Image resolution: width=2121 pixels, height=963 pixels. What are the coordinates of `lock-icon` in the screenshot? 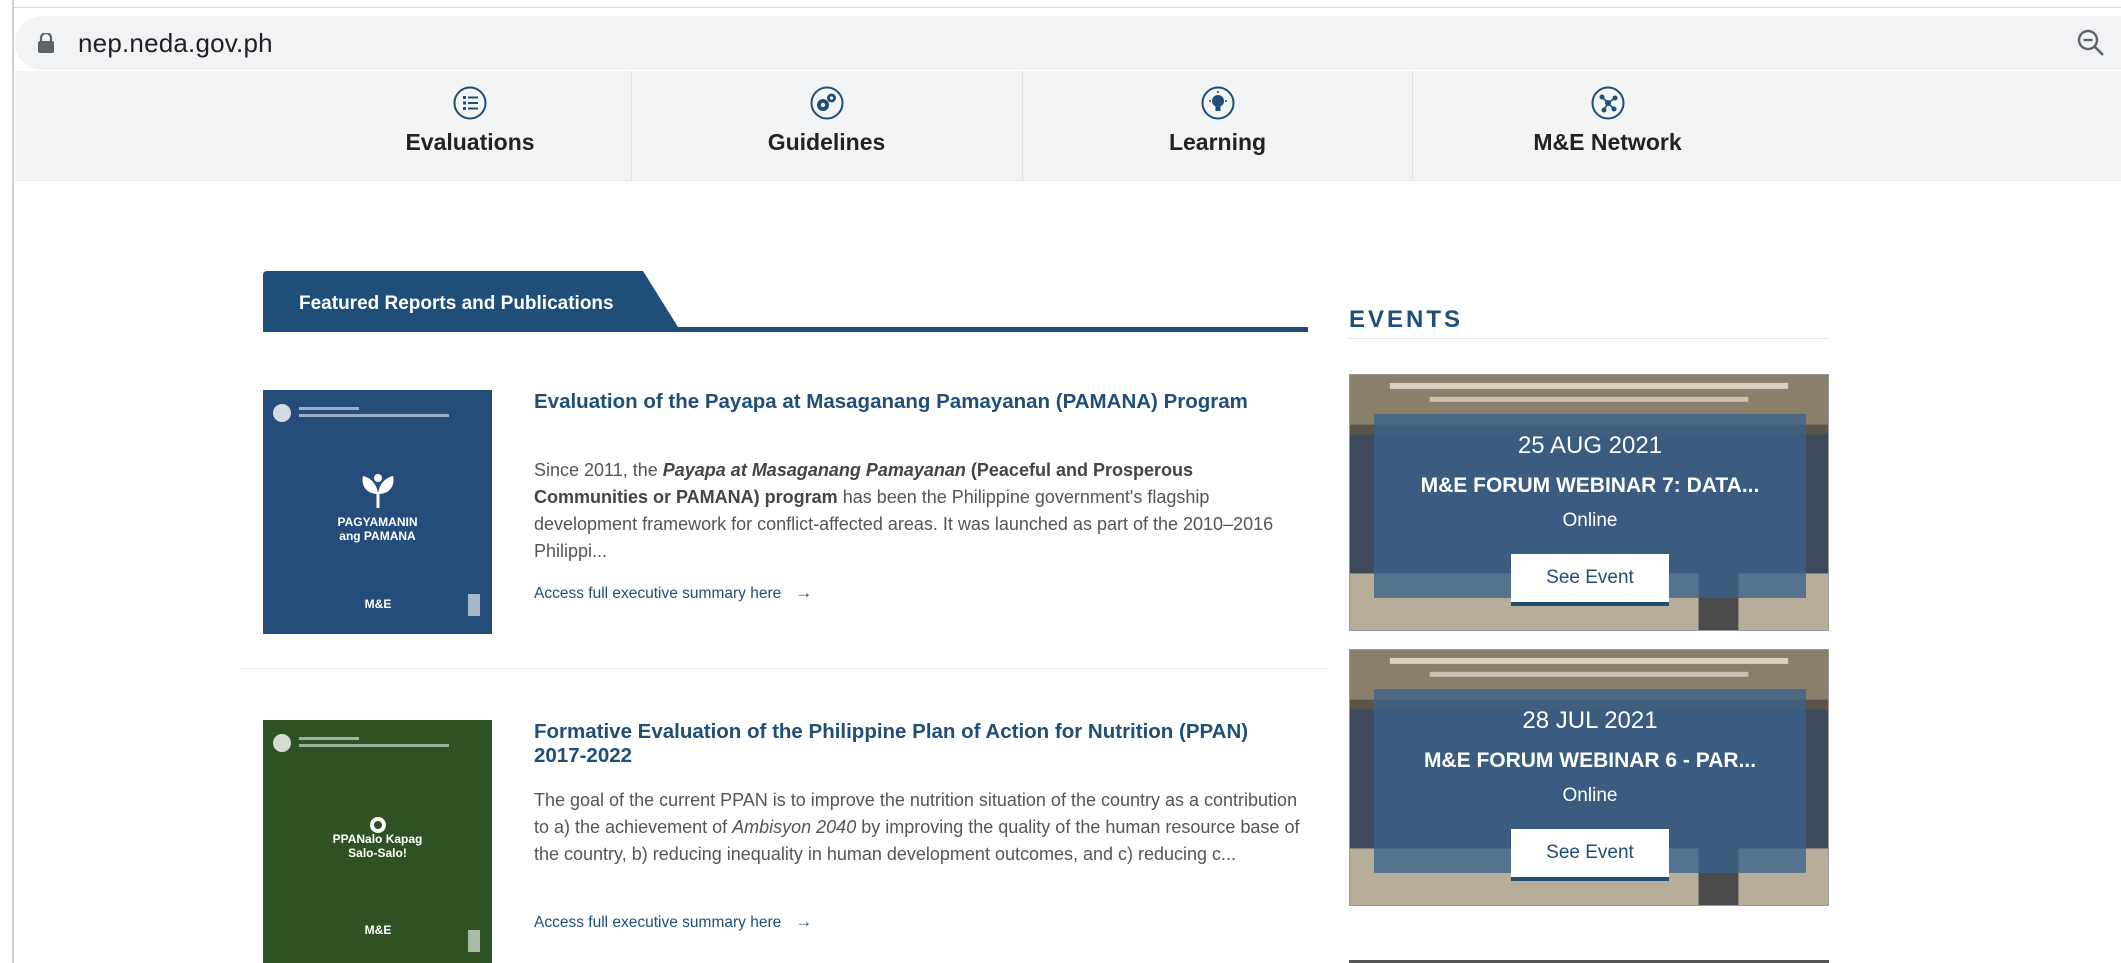 It's located at (46, 43).